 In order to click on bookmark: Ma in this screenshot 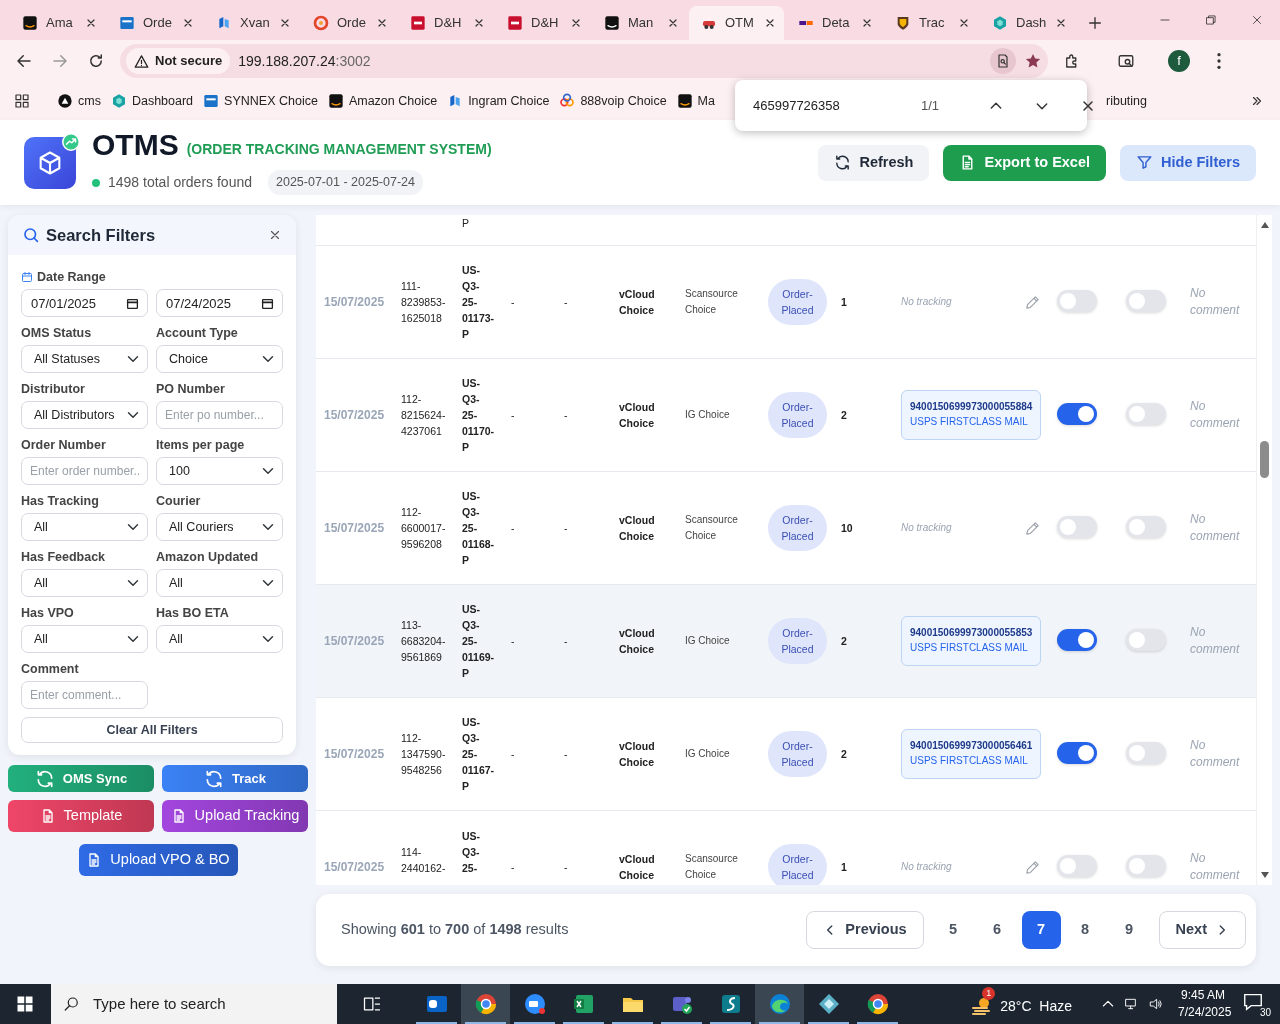, I will do `click(695, 101)`.